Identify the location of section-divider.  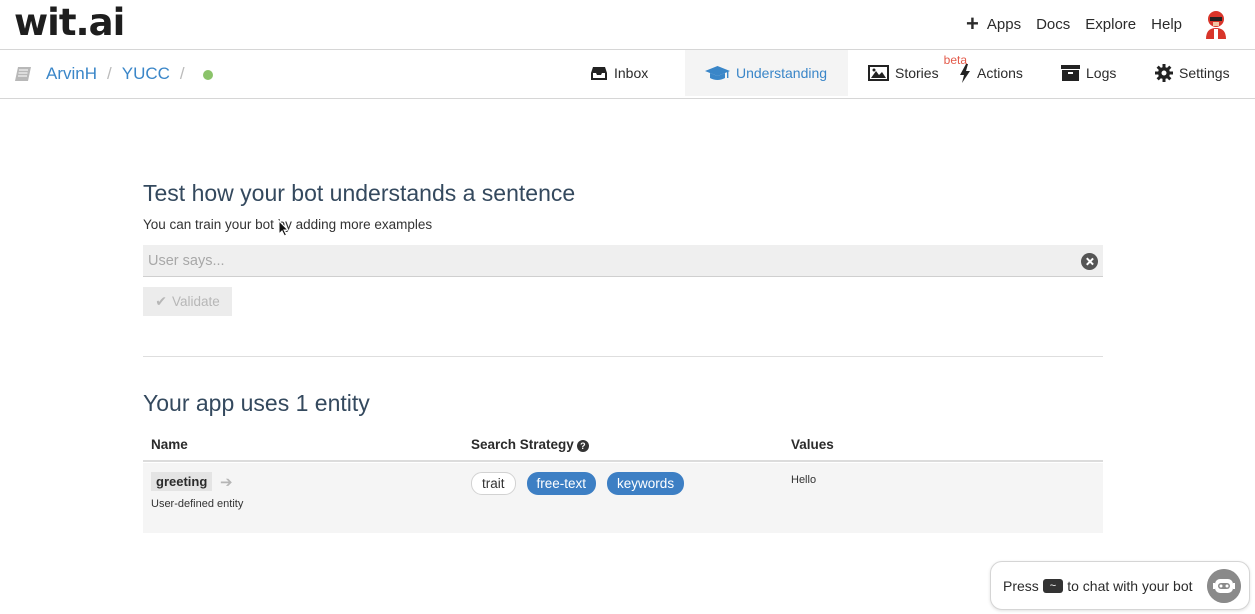
(623, 356).